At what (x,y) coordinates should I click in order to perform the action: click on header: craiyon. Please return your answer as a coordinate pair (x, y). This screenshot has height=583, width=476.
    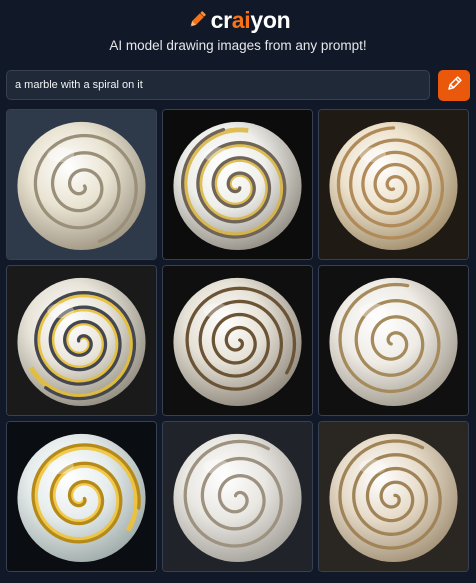
    Looking at the image, I should click on (238, 18).